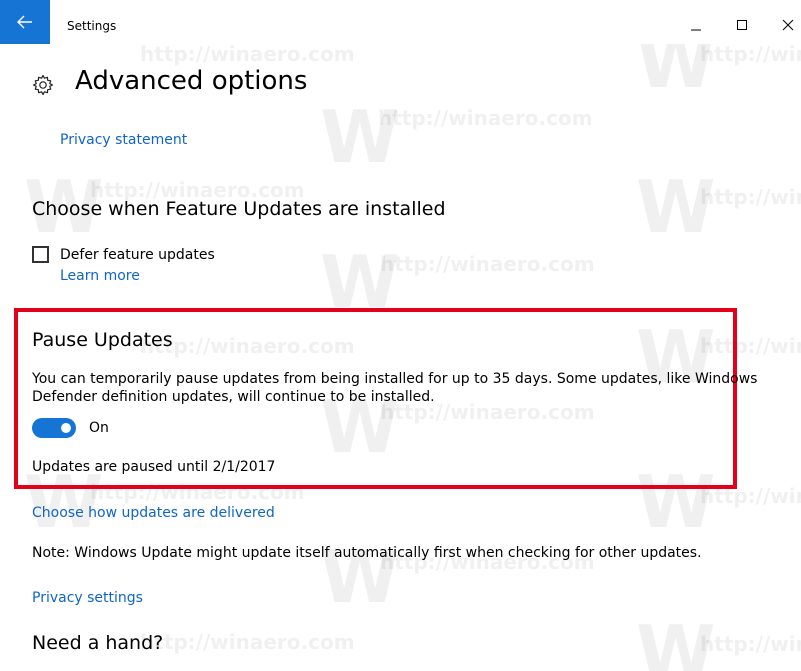 This screenshot has height=671, width=801. I want to click on close-button, so click(784, 25).